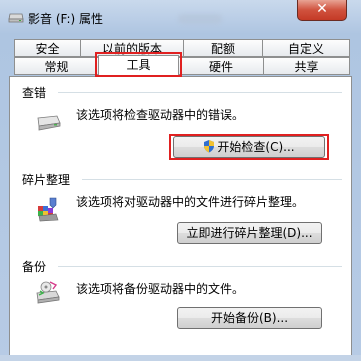 This screenshot has width=361, height=361. Describe the element at coordinates (48, 209) in the screenshot. I see `defrag-icon` at that location.